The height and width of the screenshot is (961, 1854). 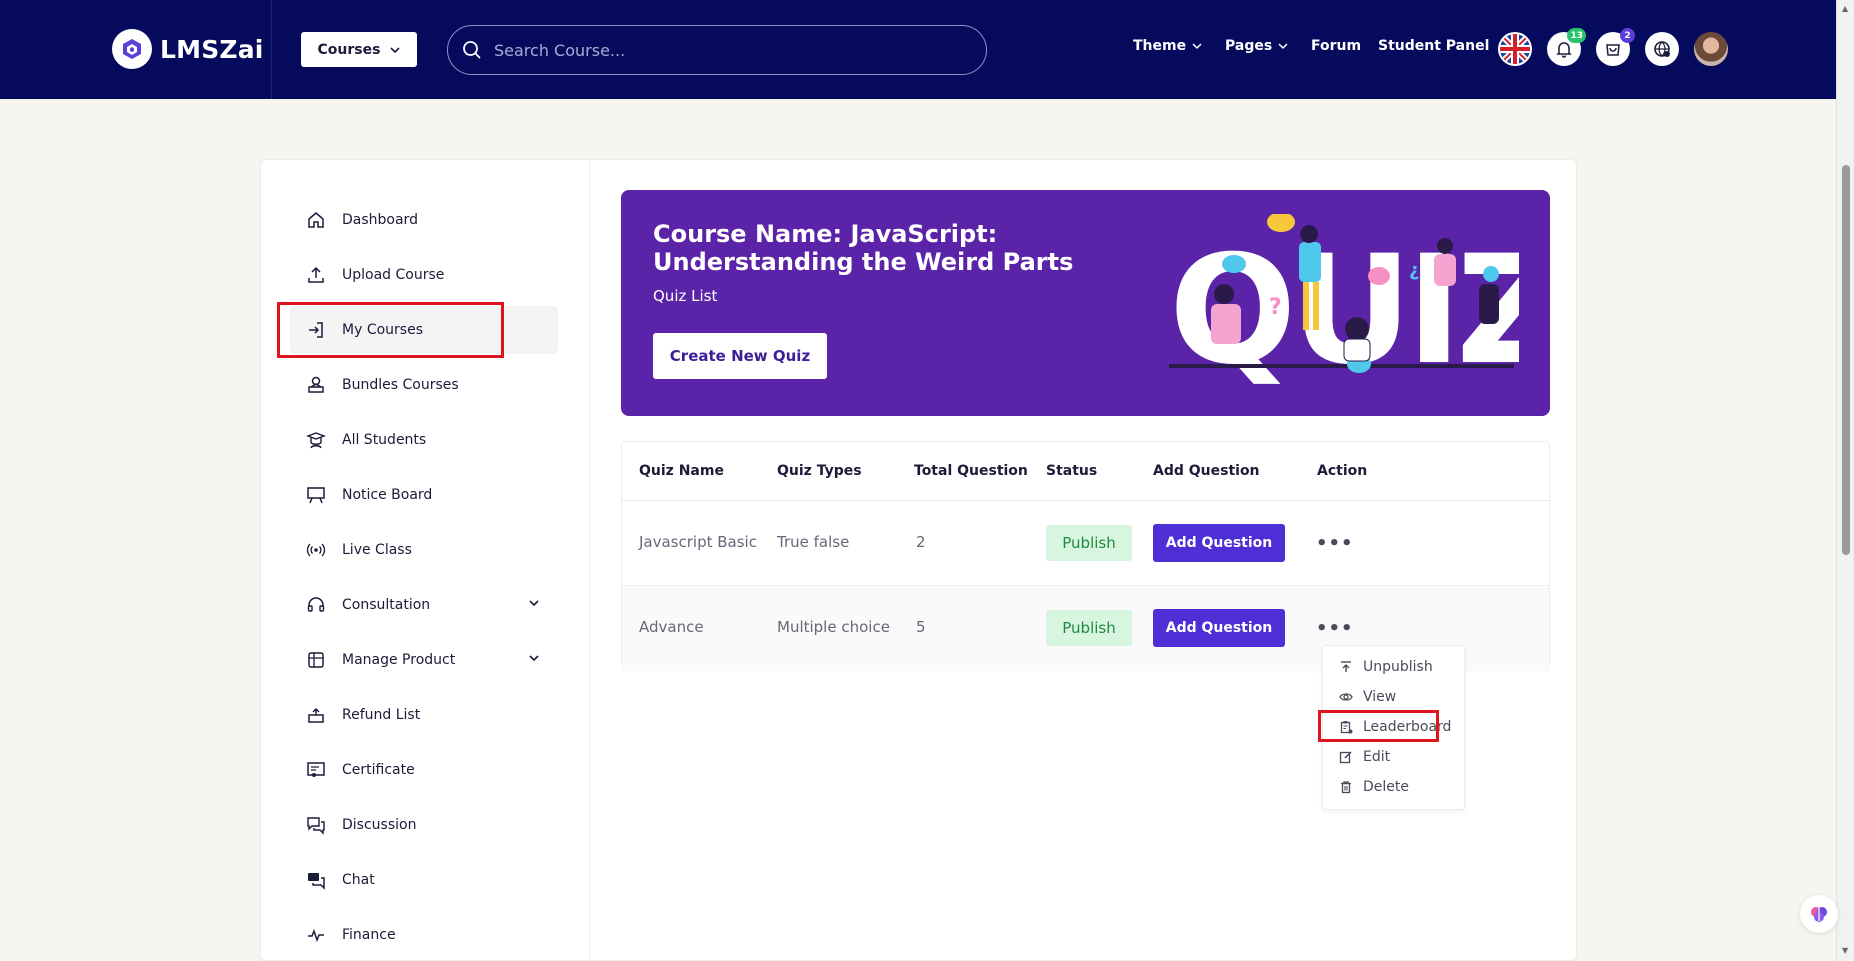 I want to click on support-button, so click(x=1662, y=49).